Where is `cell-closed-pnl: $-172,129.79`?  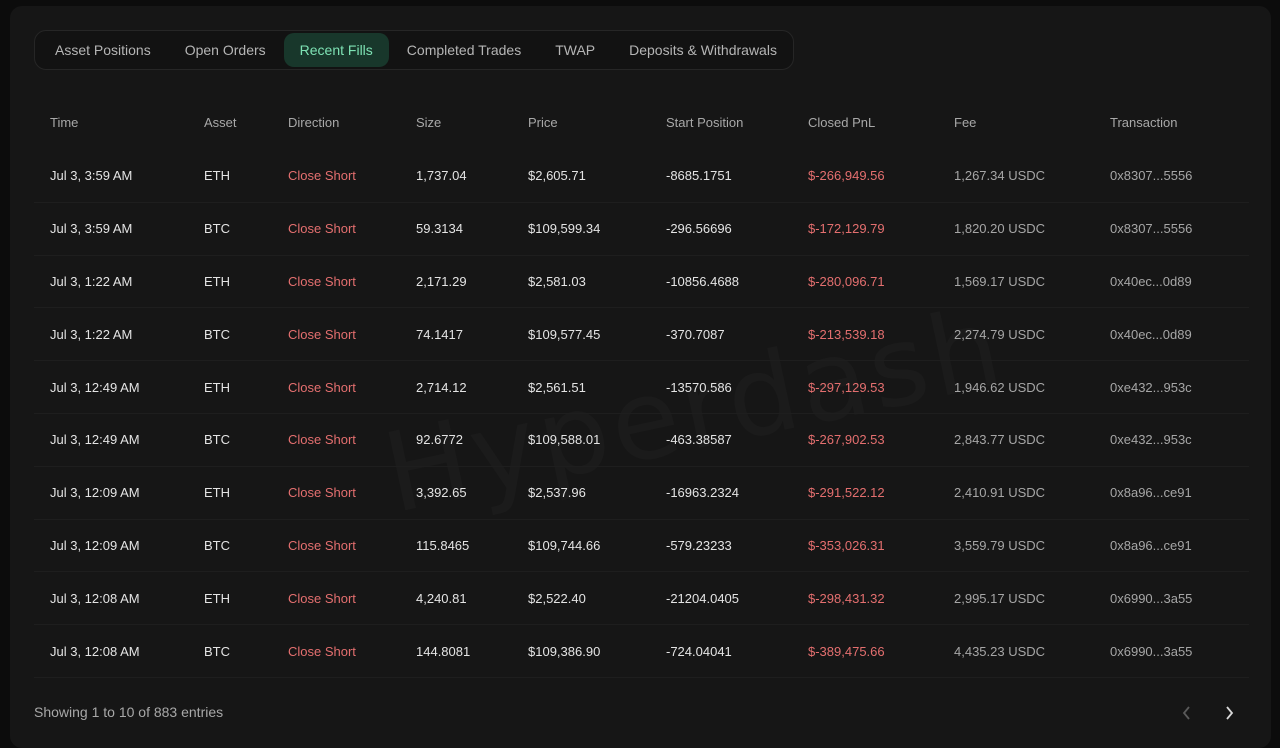 cell-closed-pnl: $-172,129.79 is located at coordinates (846, 229).